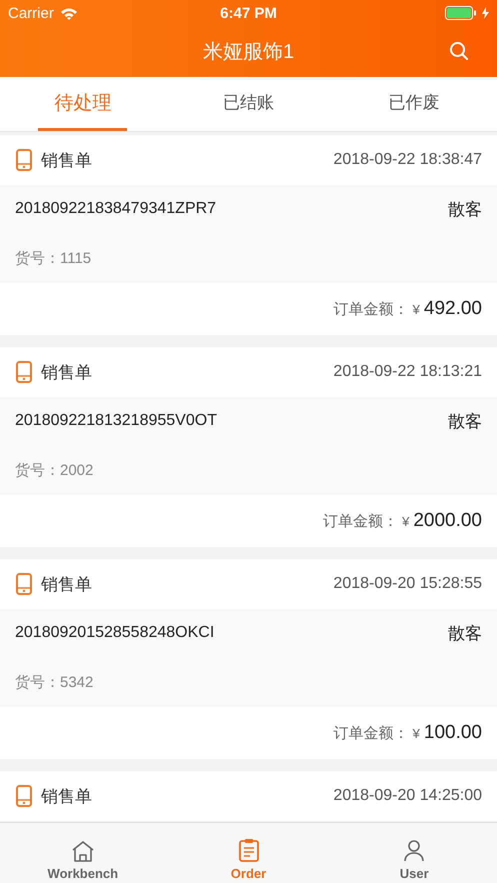 The image size is (497, 883). What do you see at coordinates (53, 258) in the screenshot?
I see `item-number: 货号：1115` at bounding box center [53, 258].